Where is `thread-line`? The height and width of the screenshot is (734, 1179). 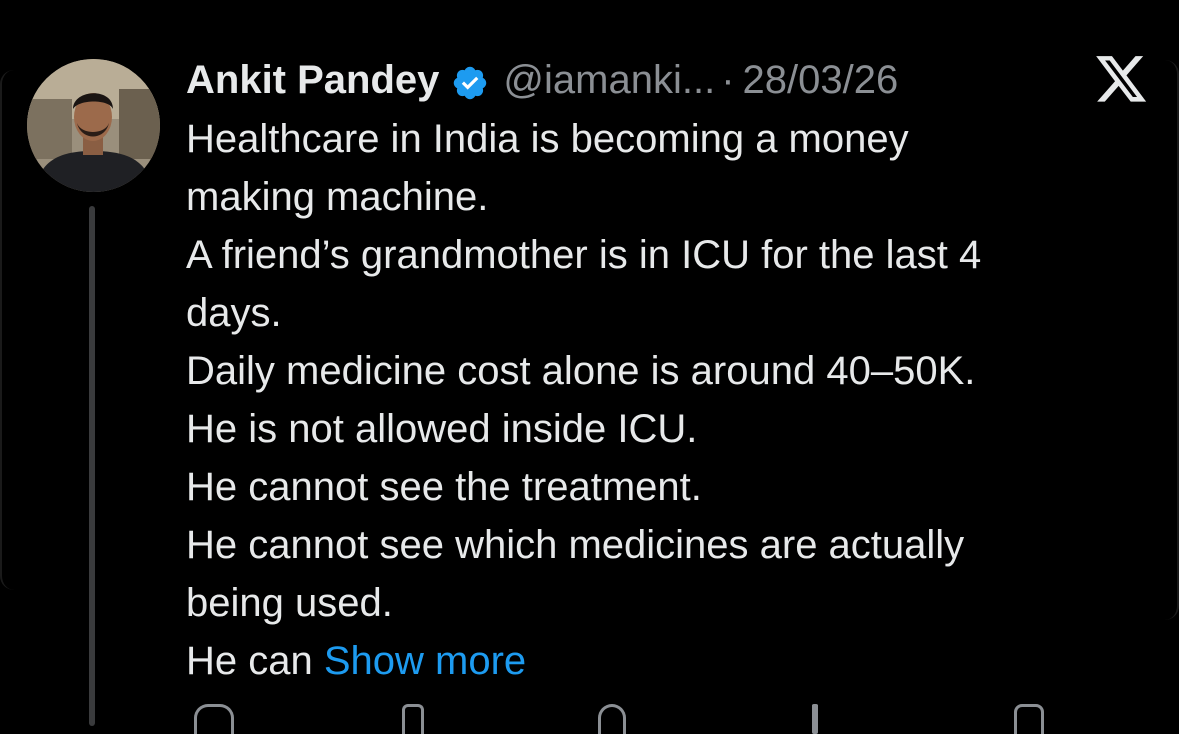 thread-line is located at coordinates (92, 466).